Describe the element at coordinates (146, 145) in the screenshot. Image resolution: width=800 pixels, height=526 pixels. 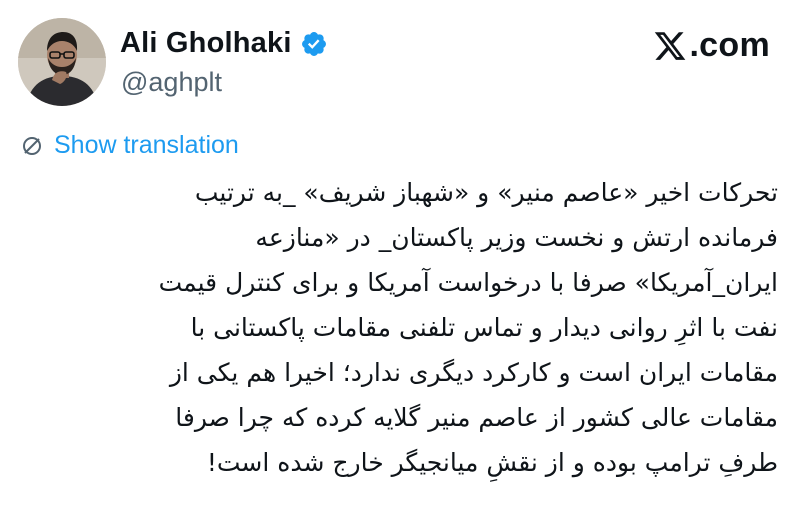
I see `show-translation-label: Show translation` at that location.